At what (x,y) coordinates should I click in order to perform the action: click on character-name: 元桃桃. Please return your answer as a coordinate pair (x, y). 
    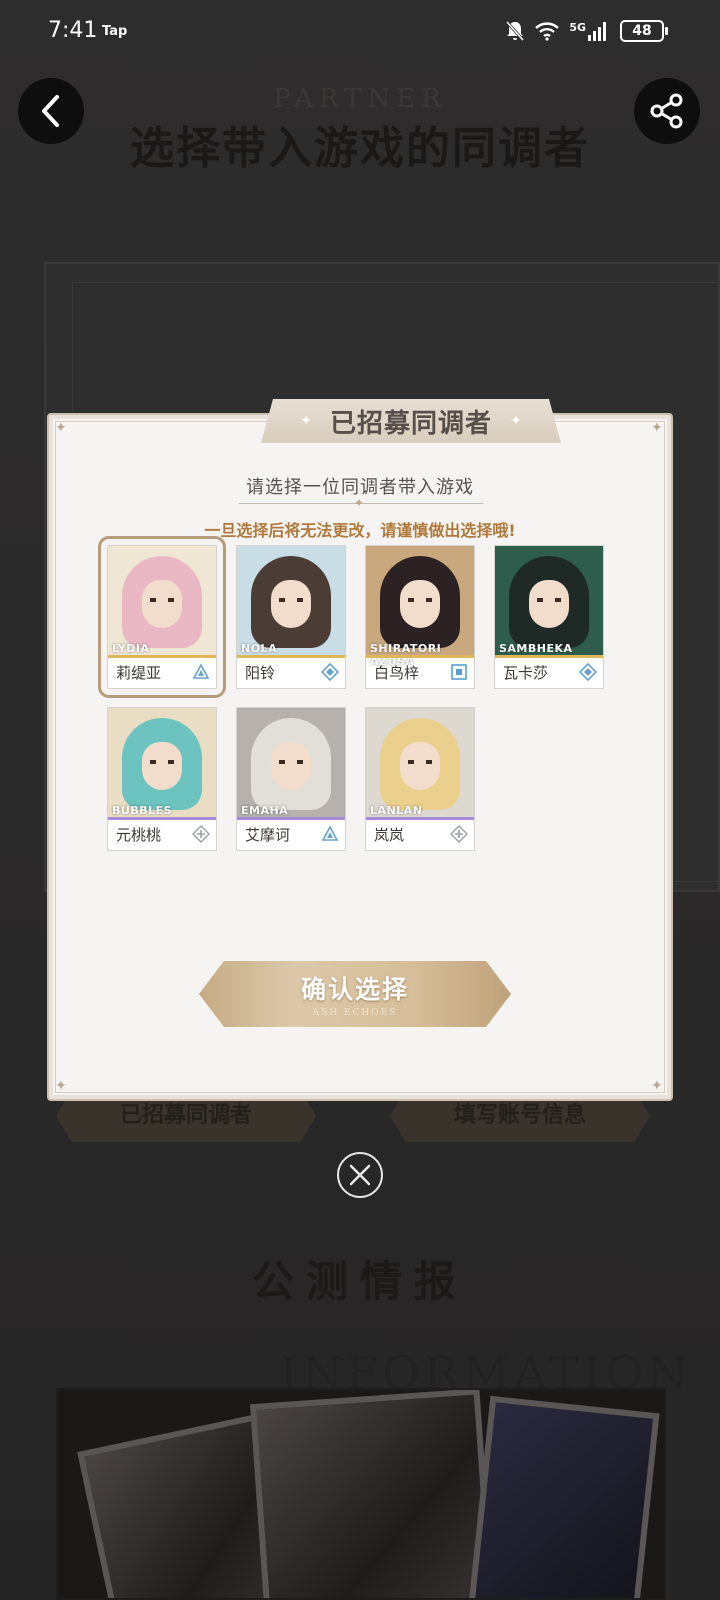
    Looking at the image, I should click on (139, 835).